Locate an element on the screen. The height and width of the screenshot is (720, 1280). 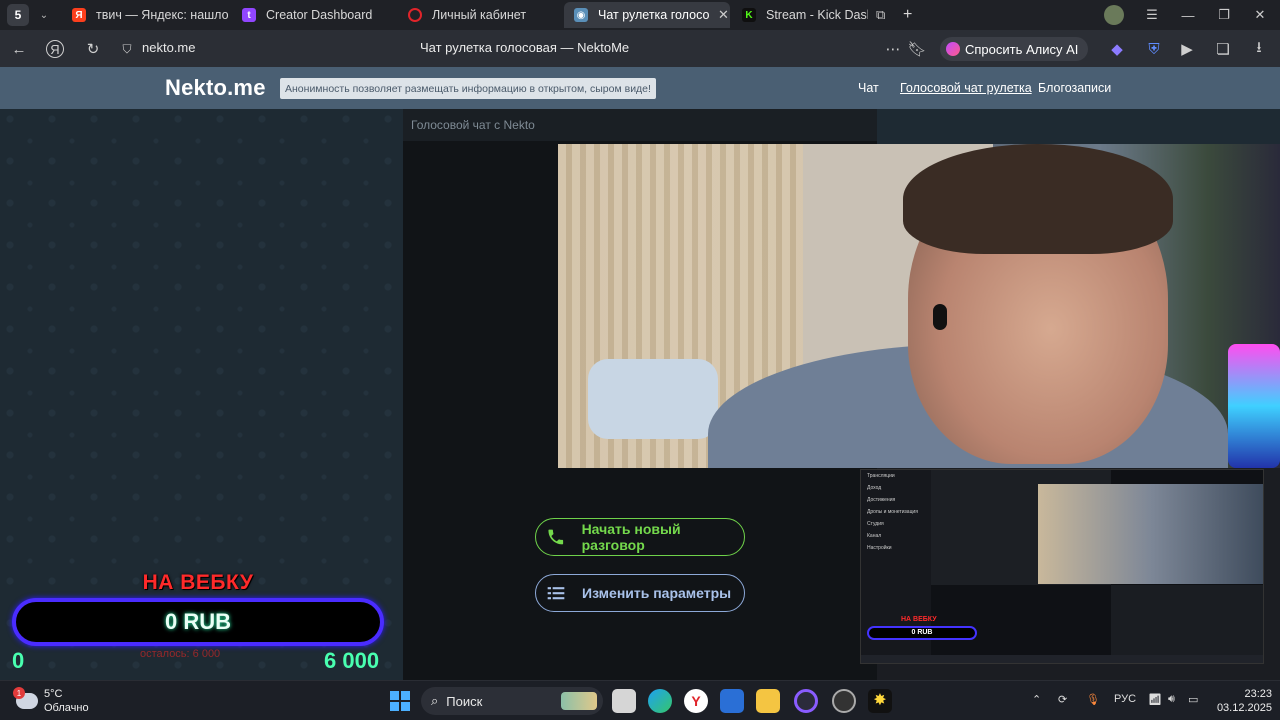
tab-nekto: ◉ Чат рулетка голосовая ✕ is located at coordinates (647, 15).